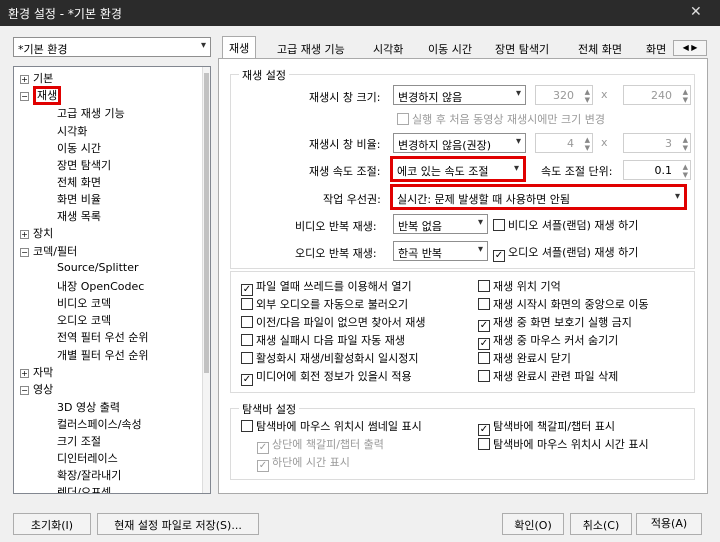 This screenshot has width=720, height=542. Describe the element at coordinates (79, 199) in the screenshot. I see `tree-item-aspect-ratio: 화면 비율` at that location.